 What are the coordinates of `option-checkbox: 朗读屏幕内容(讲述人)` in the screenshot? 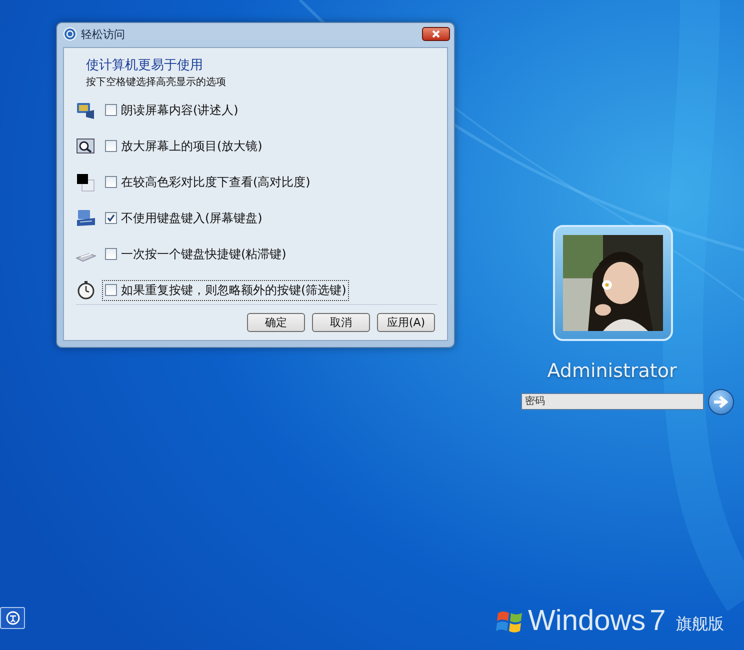 It's located at (172, 110).